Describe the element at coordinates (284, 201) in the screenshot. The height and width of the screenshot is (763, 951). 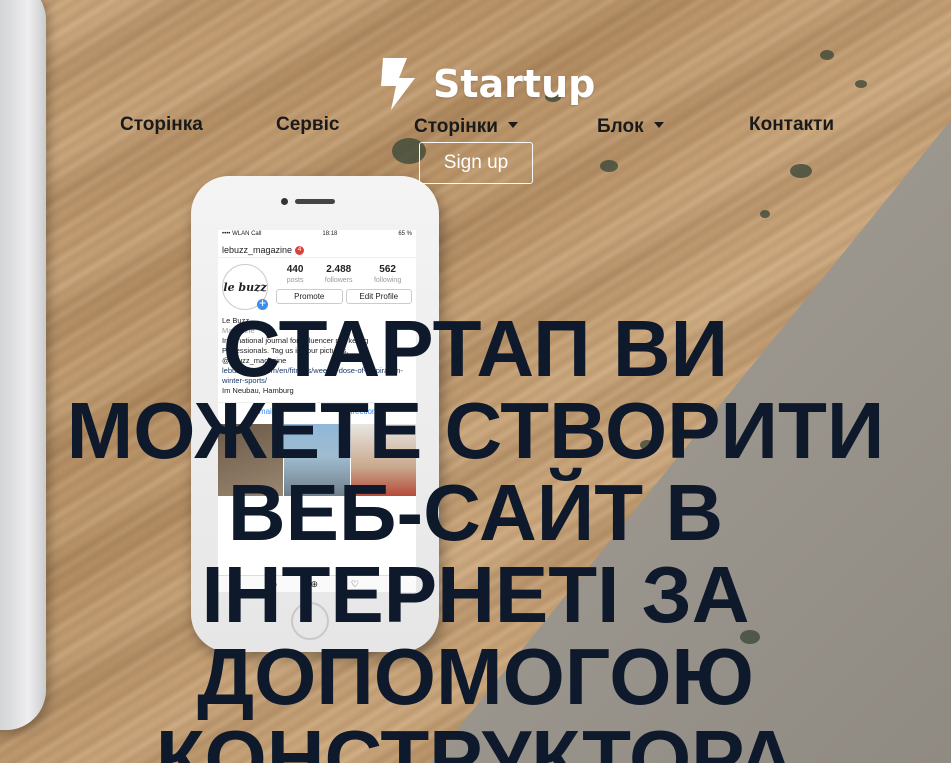
I see `phone-camera` at that location.